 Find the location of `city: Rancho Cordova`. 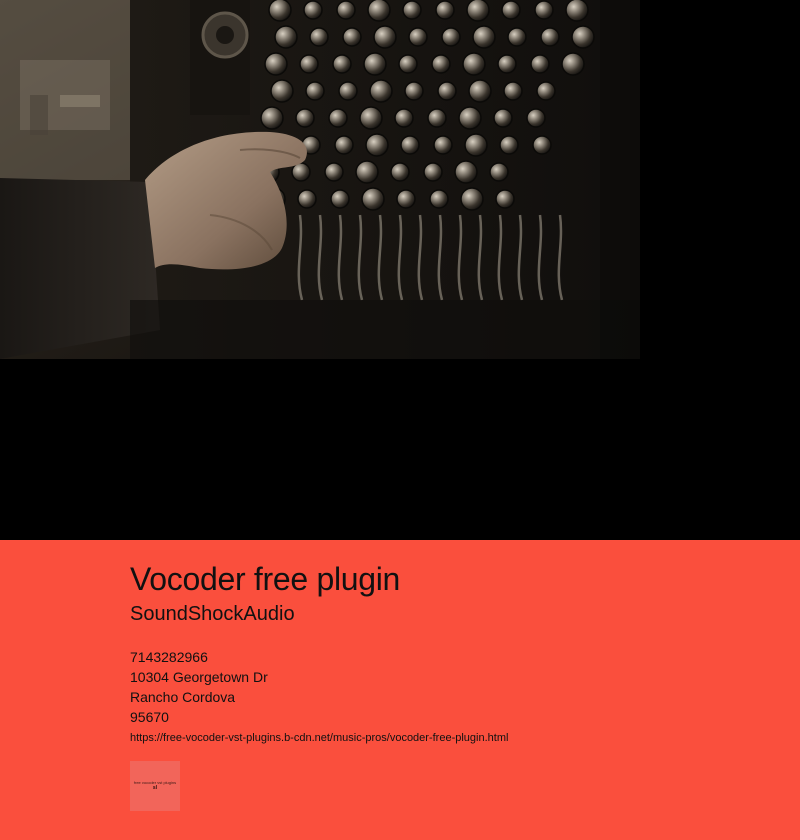

city: Rancho Cordova is located at coordinates (183, 697).